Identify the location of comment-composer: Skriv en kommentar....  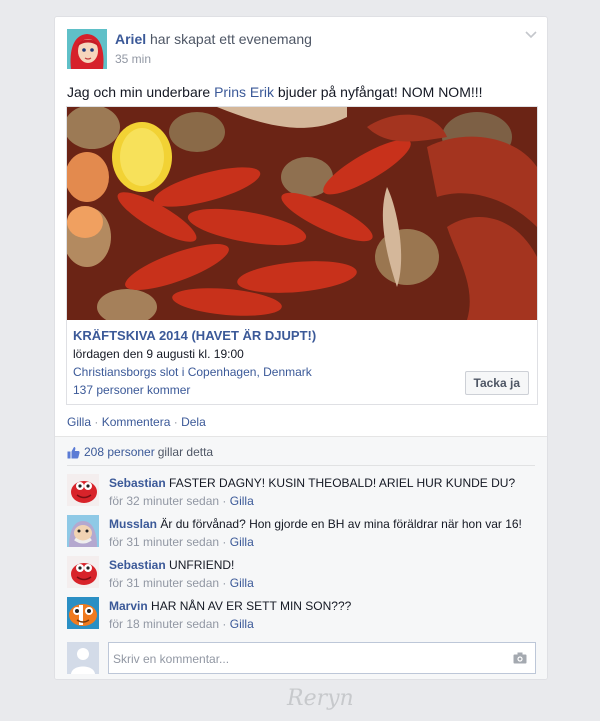
(301, 658).